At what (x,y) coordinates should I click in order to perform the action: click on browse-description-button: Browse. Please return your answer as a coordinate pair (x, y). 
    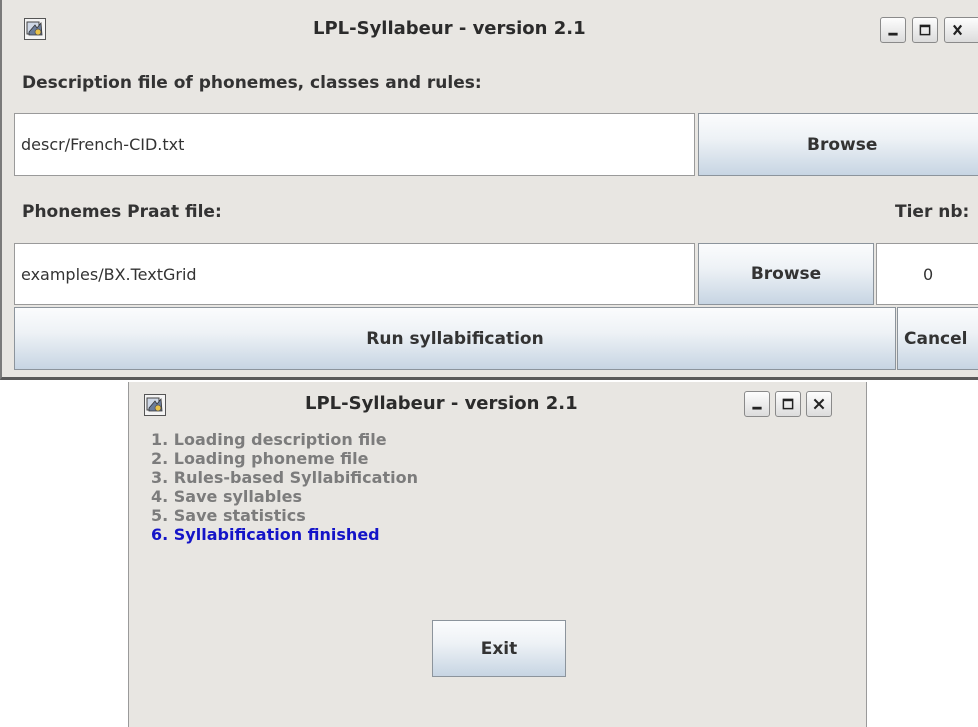
    Looking at the image, I should click on (838, 144).